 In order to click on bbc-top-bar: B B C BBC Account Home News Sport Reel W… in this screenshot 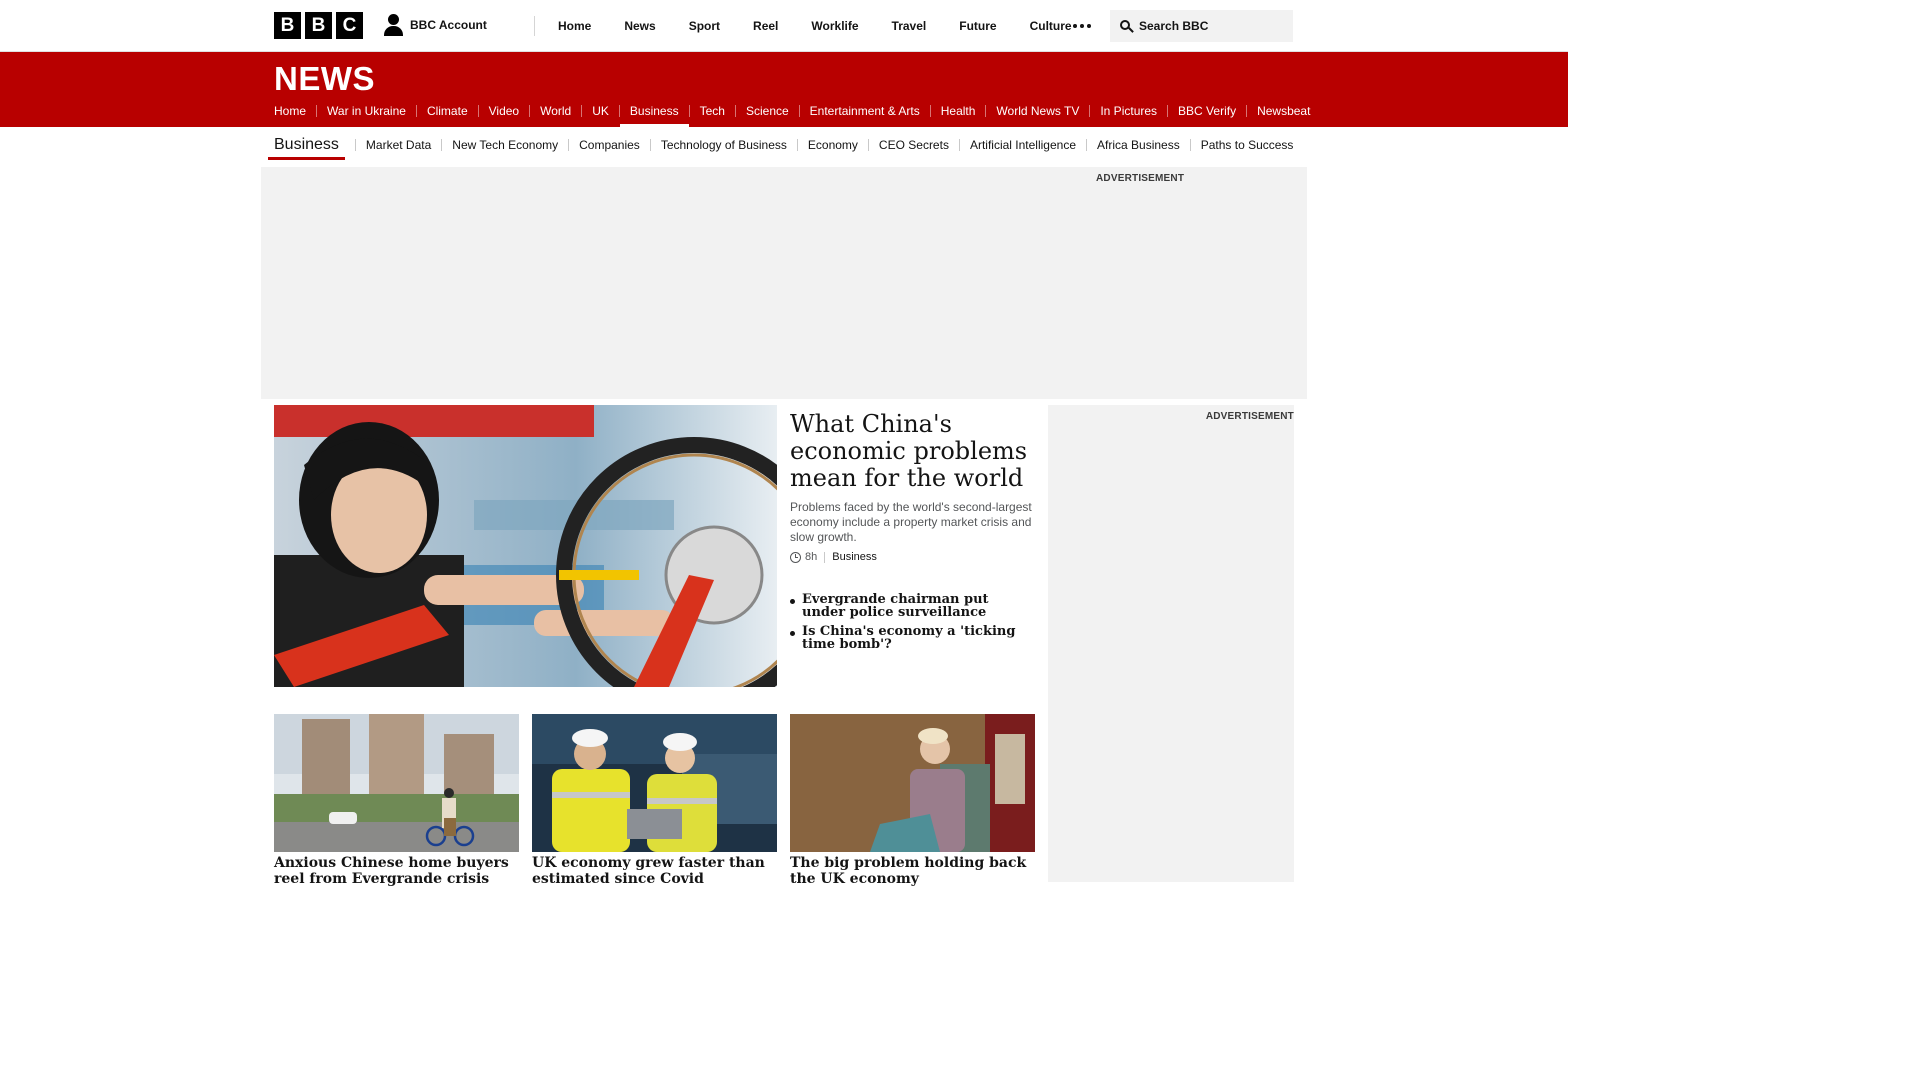, I will do `click(784, 26)`.